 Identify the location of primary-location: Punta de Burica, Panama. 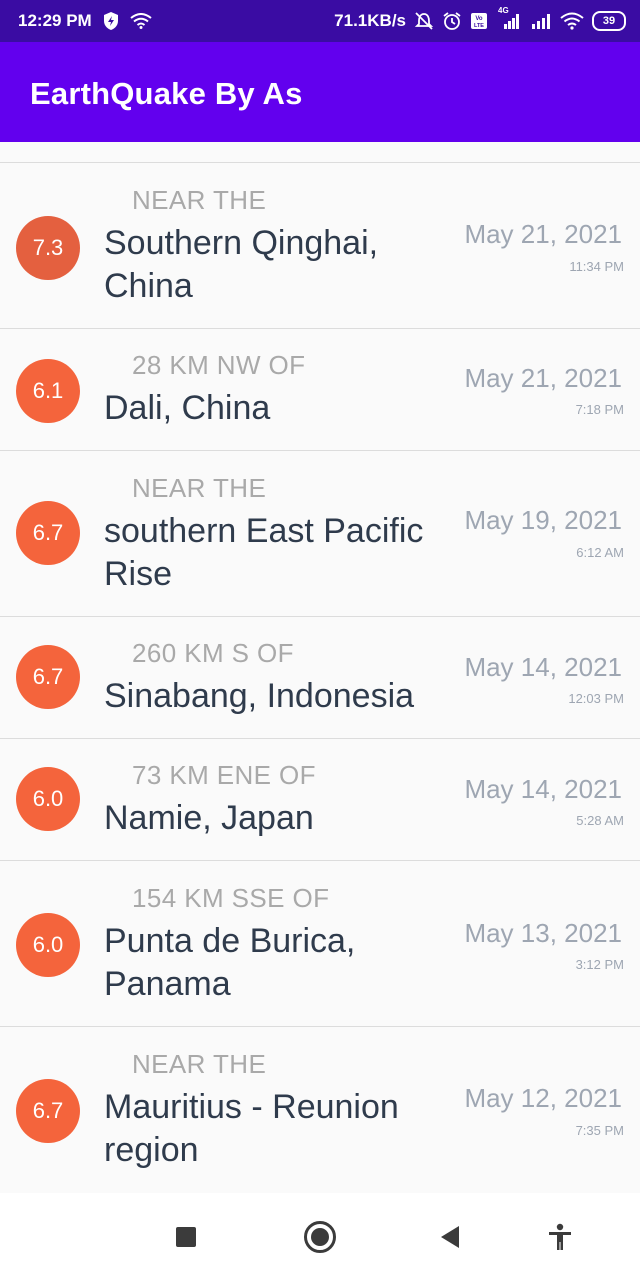
(230, 962).